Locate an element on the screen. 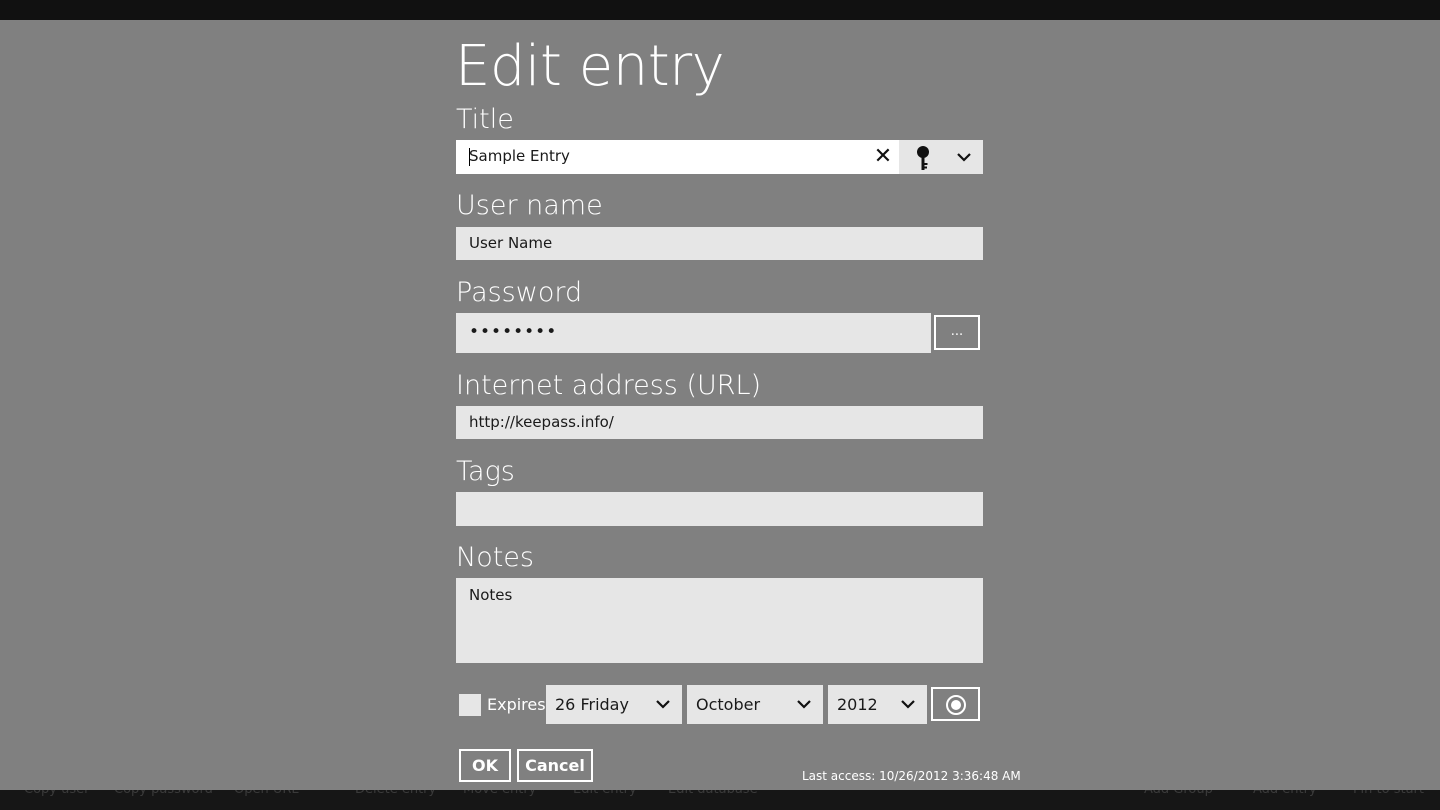 The height and width of the screenshot is (810, 1440). target-icon is located at coordinates (956, 705).